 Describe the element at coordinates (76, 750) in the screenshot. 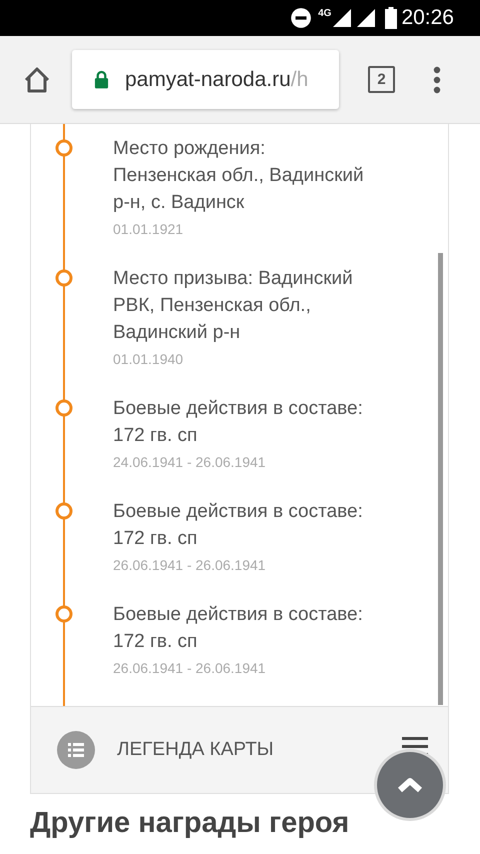

I see `list-icon` at that location.